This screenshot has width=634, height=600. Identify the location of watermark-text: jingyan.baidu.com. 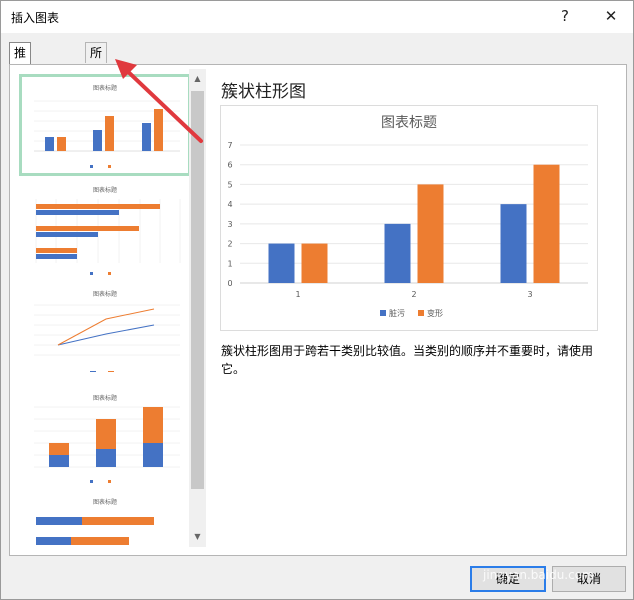
(538, 575).